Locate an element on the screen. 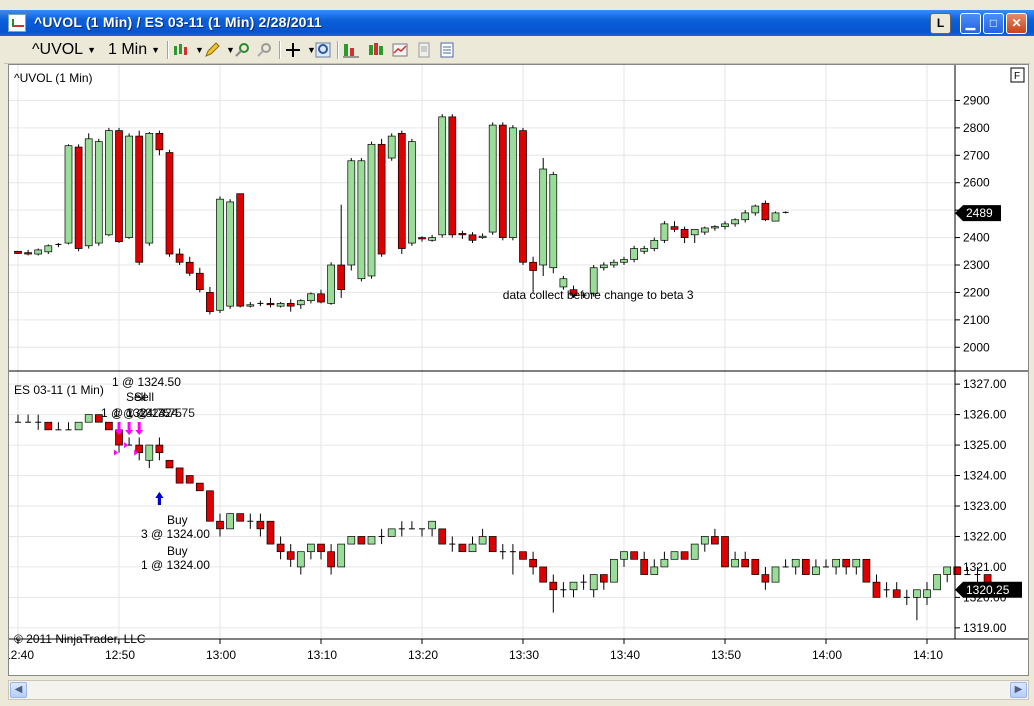 The width and height of the screenshot is (1034, 706). uvol-tick-label: 2200 is located at coordinates (976, 292).